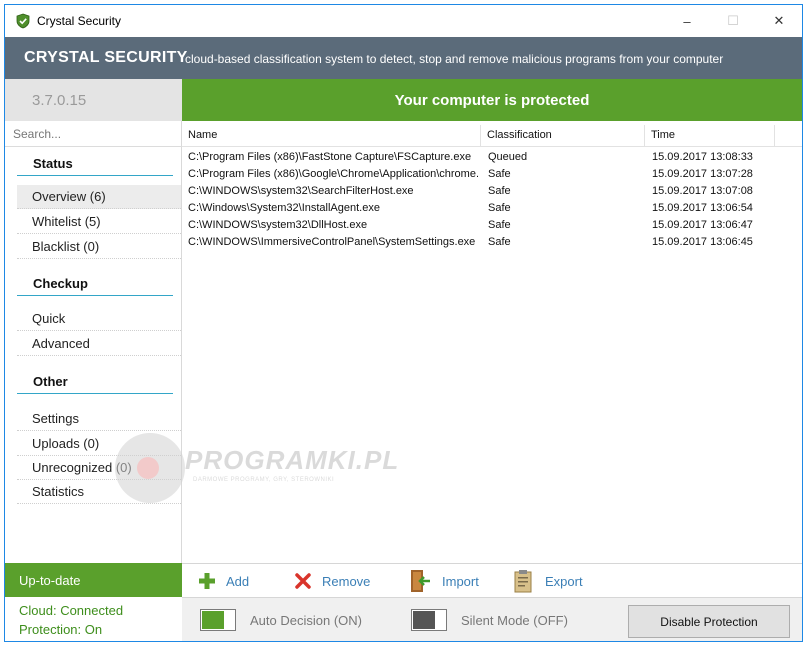  I want to click on sidebar-item-label: Blacklist (0), so click(66, 246).